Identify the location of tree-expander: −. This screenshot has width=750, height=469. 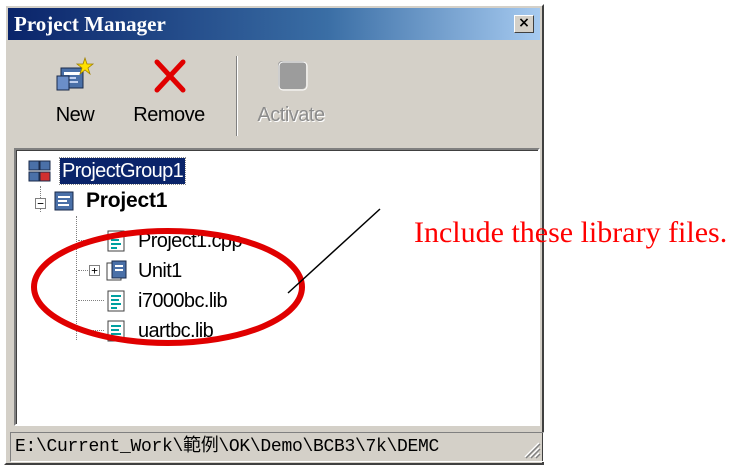
(40, 203).